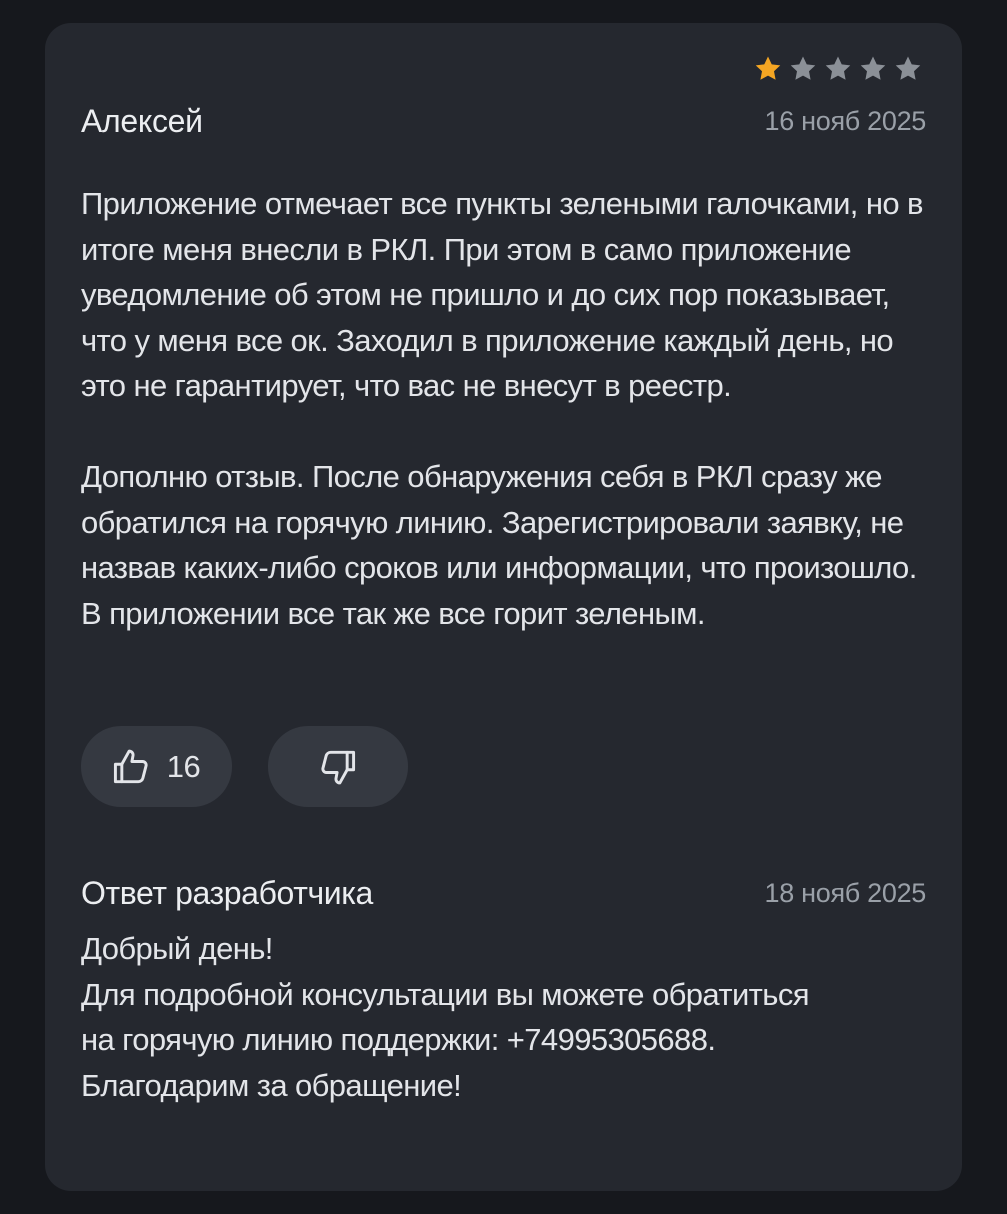 The image size is (1007, 1214). Describe the element at coordinates (130, 766) in the screenshot. I see `thumbs-up-icon` at that location.